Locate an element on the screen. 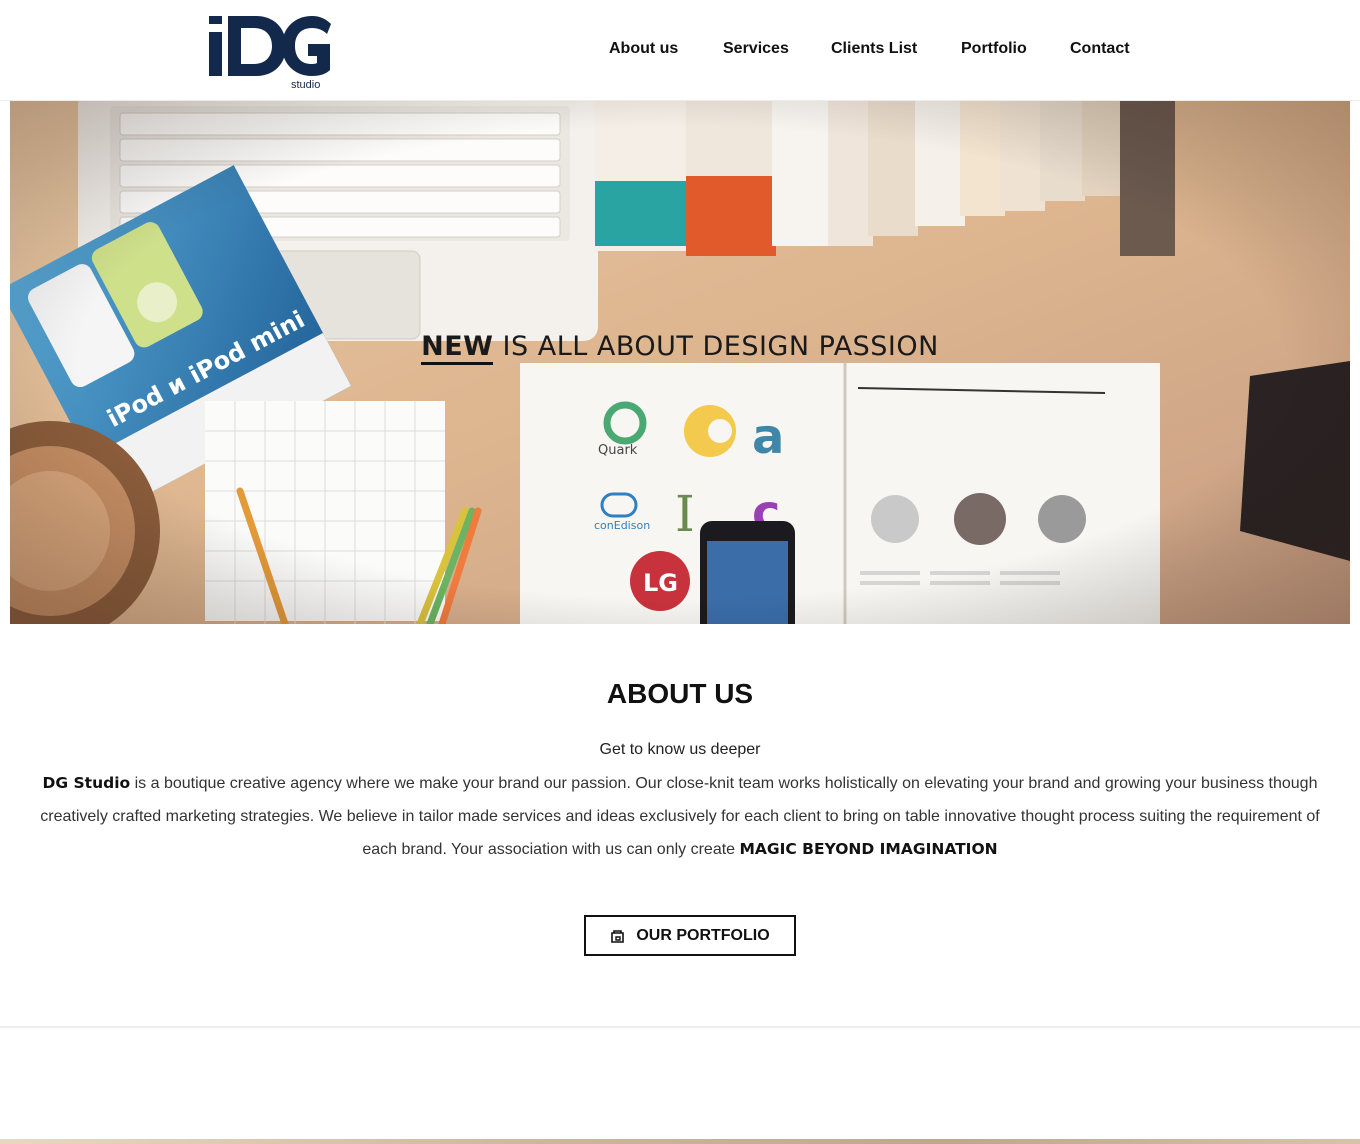 This screenshot has height=1144, width=1360. hero-title: NEW IS ALL ABOUT DESIGN PASSION is located at coordinates (680, 348).